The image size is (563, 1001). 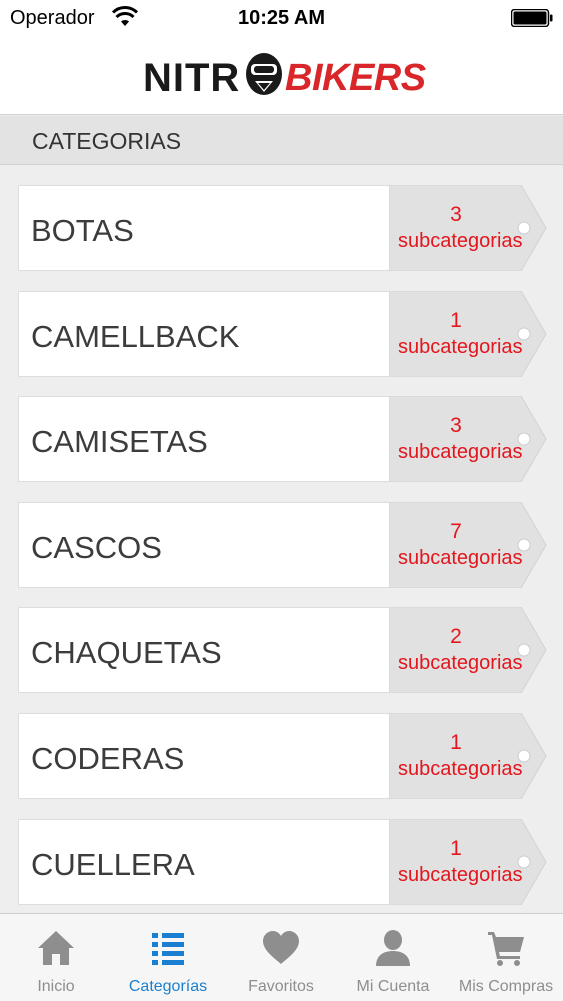 I want to click on tab-mi-cuenta: Mi Cuenta, so click(x=393, y=957).